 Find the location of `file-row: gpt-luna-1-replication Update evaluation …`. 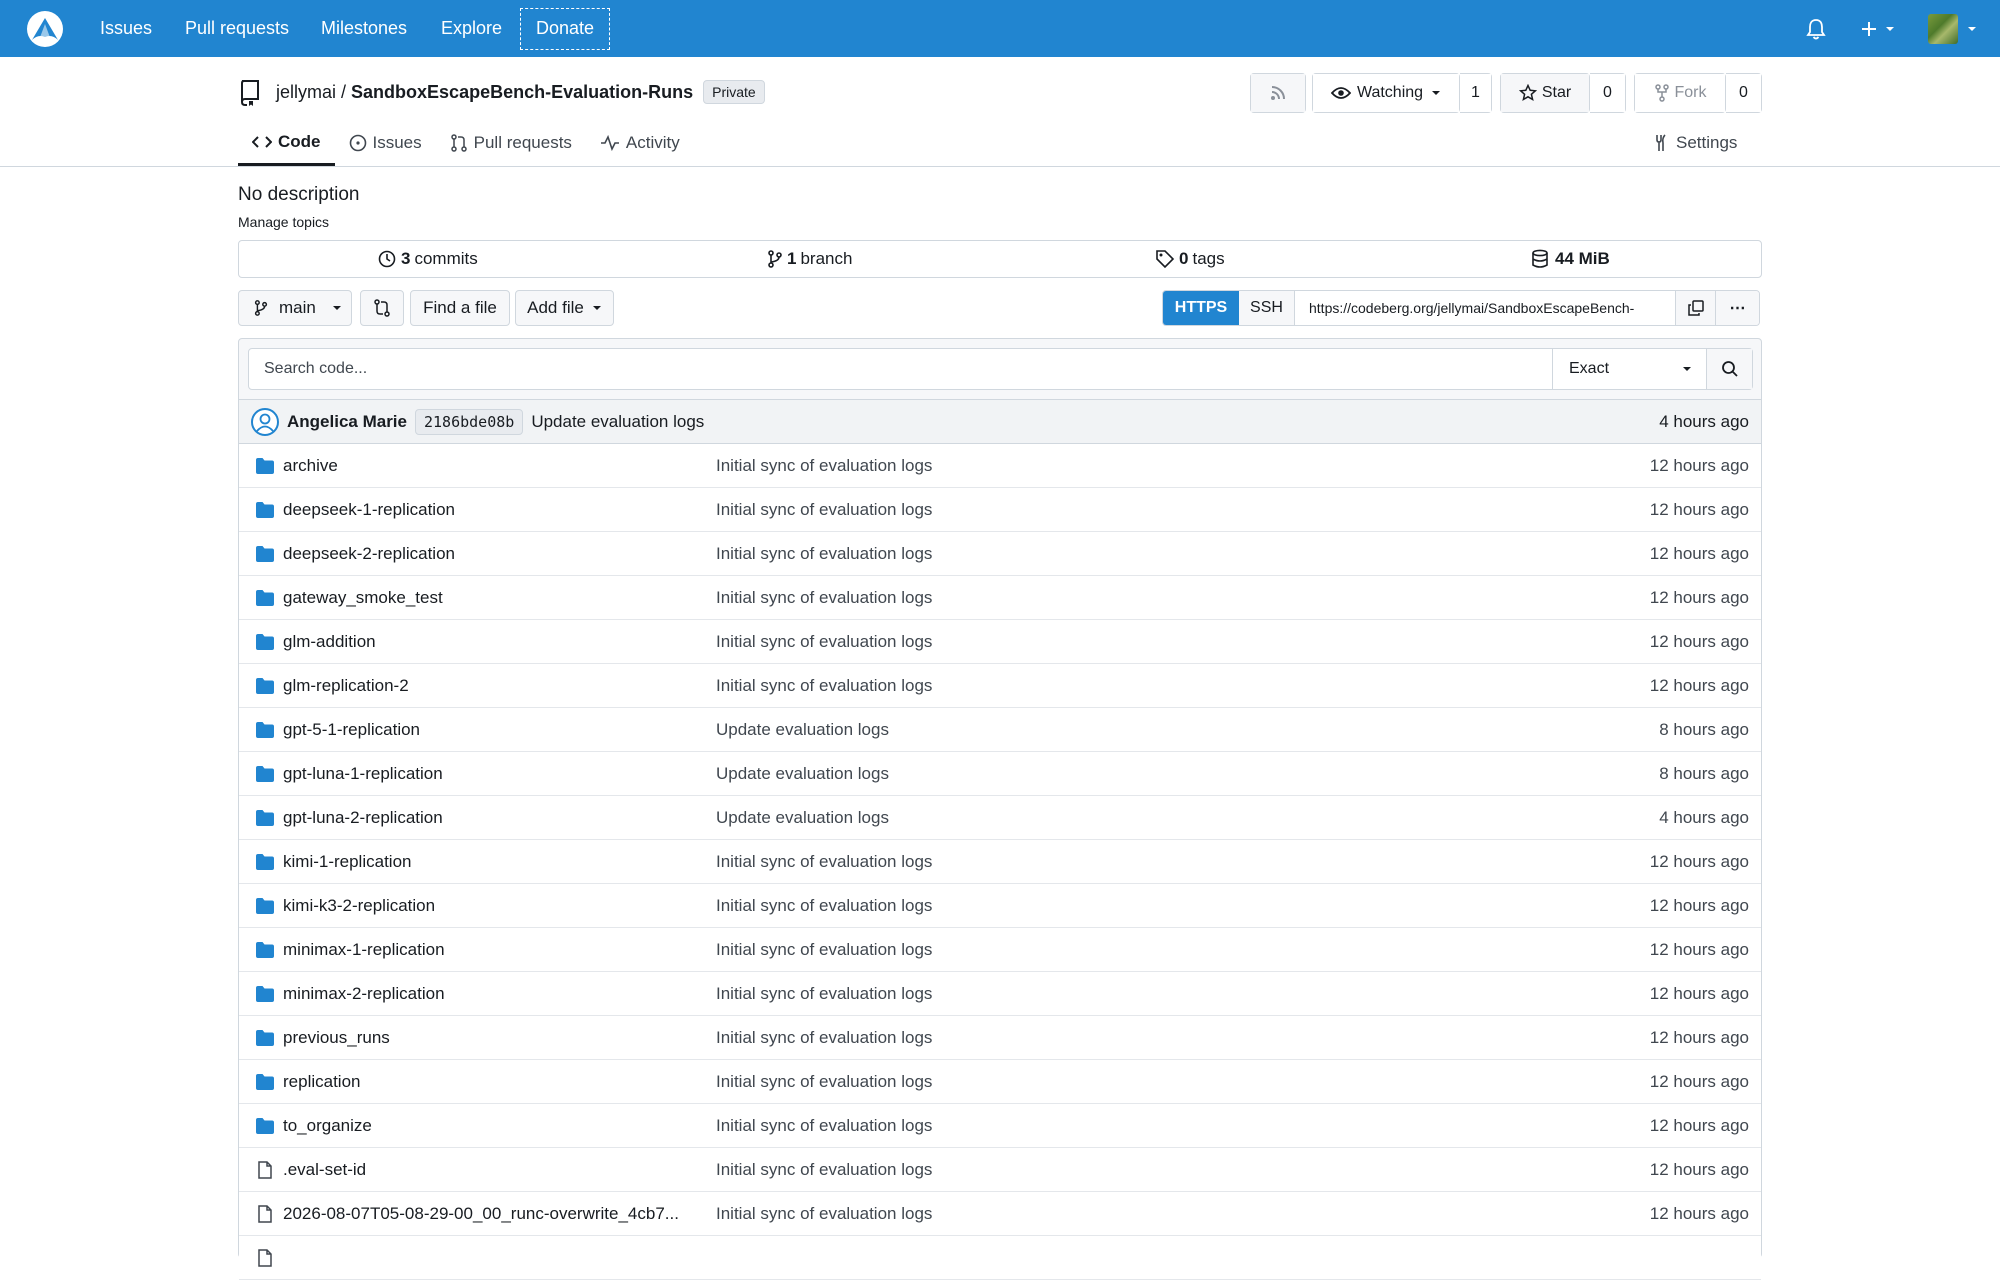

file-row: gpt-luna-1-replication Update evaluation … is located at coordinates (1000, 774).